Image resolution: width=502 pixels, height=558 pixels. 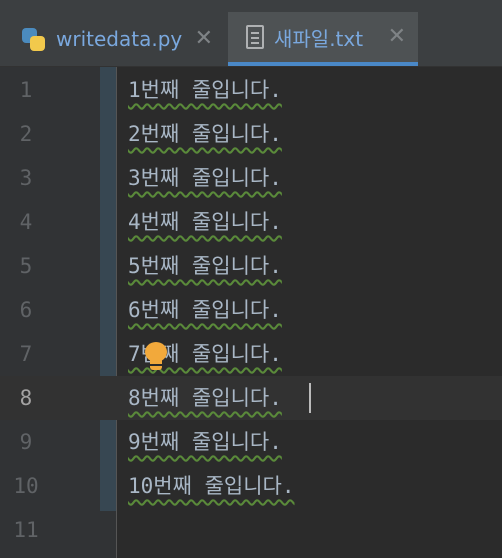 What do you see at coordinates (251, 354) in the screenshot?
I see `editor-line: 7 7번째 줄입니다.` at bounding box center [251, 354].